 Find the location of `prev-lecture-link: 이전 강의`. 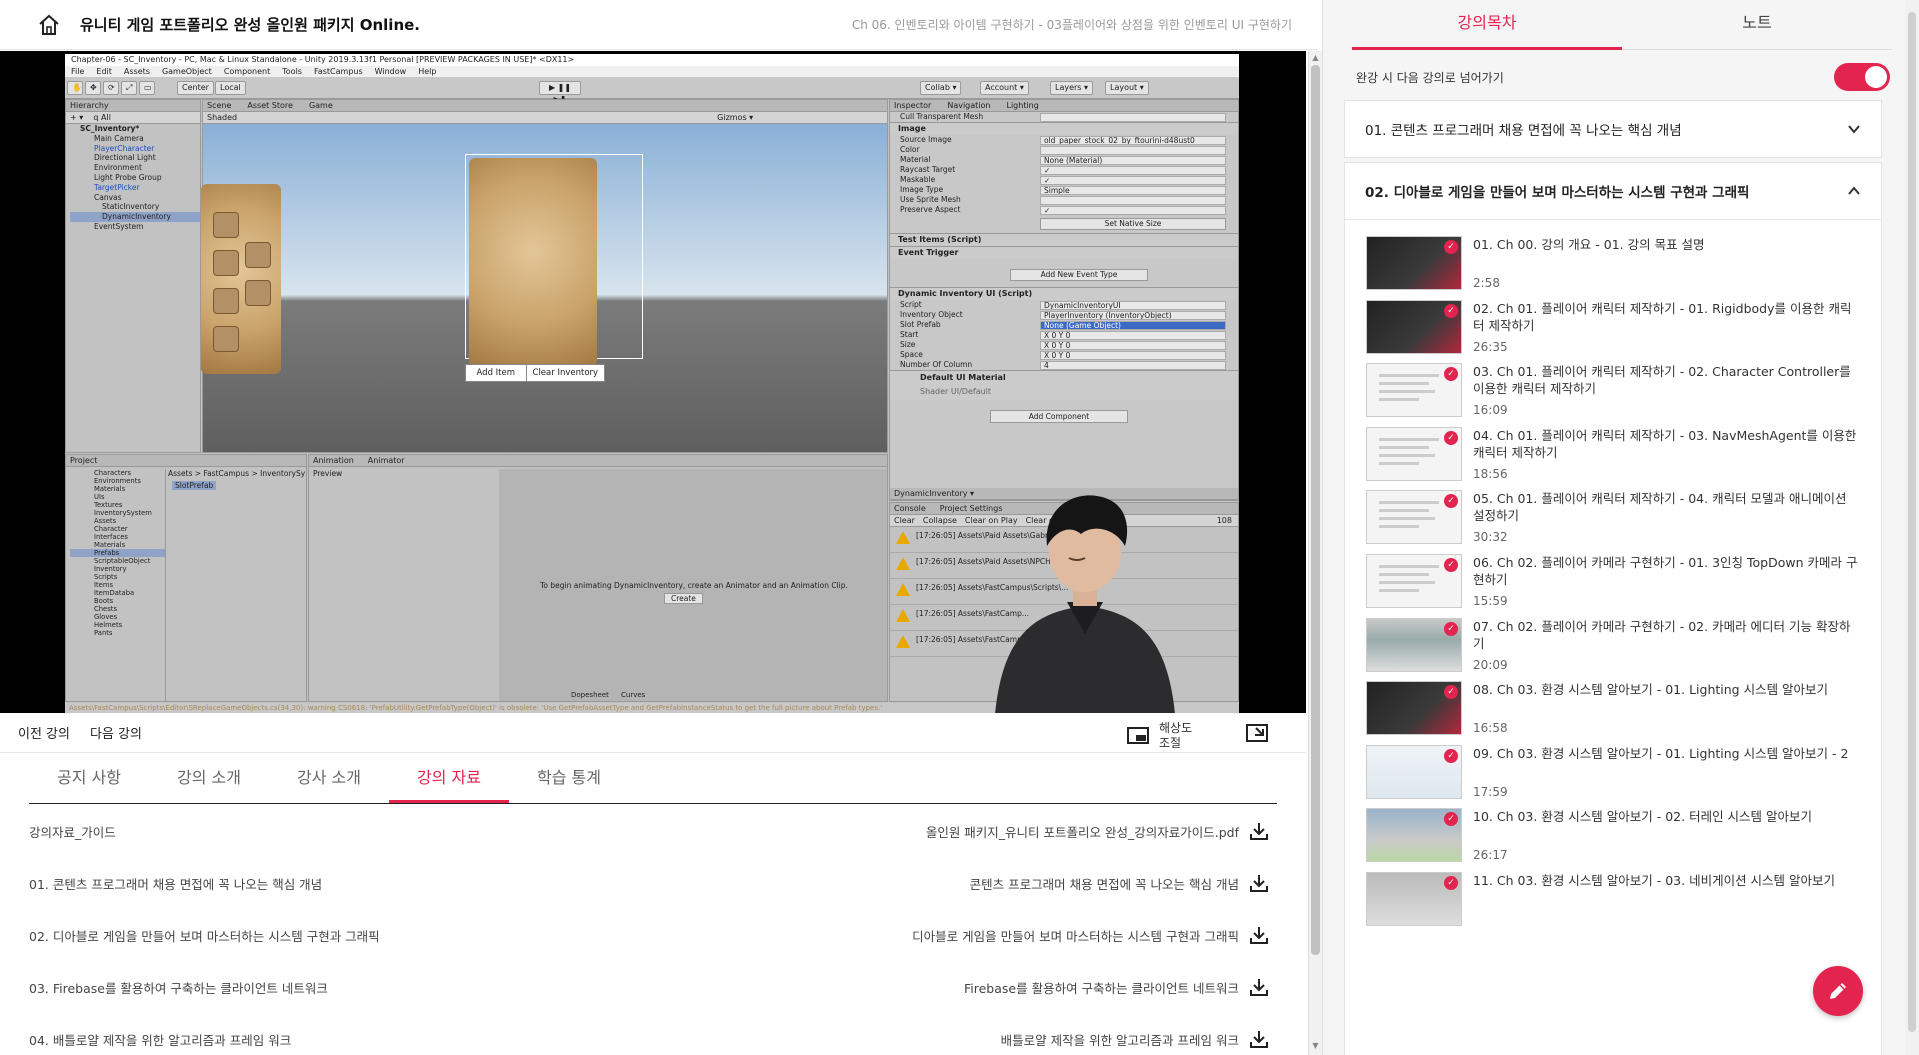

prev-lecture-link: 이전 강의 is located at coordinates (44, 732).